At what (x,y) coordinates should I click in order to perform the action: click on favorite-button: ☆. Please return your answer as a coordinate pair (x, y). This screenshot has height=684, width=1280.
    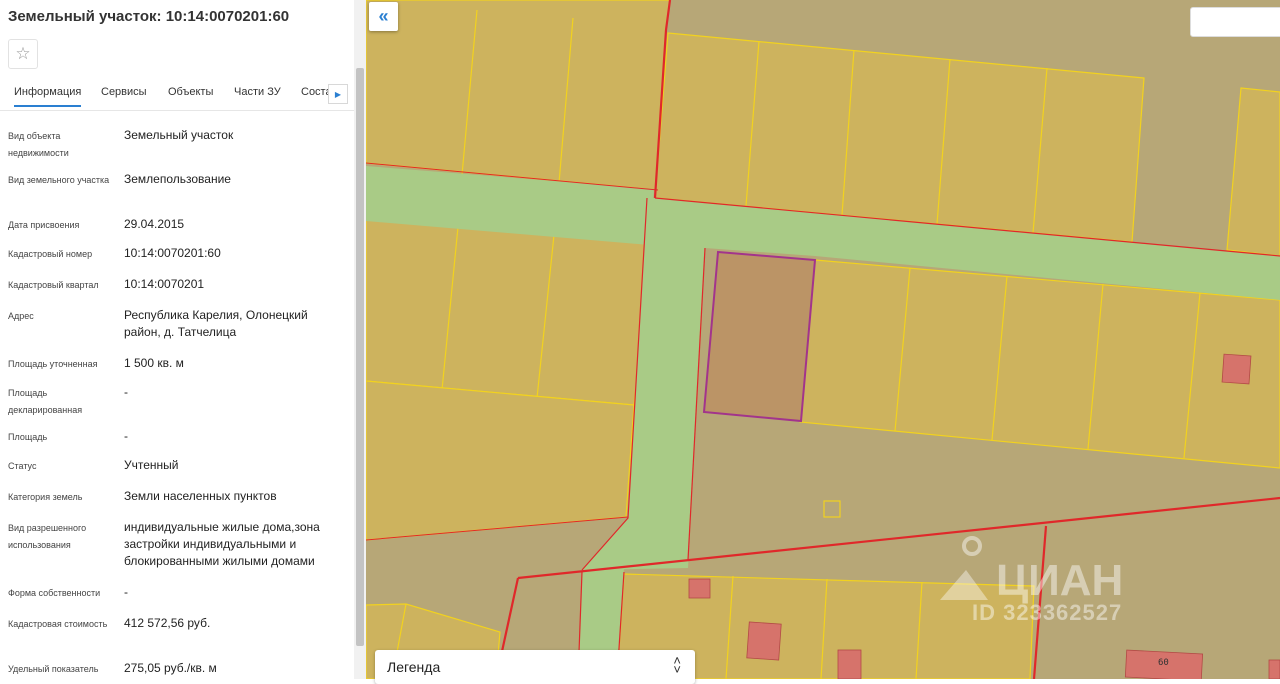
    Looking at the image, I should click on (23, 54).